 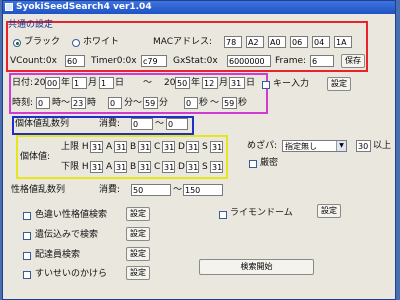 What do you see at coordinates (9, 7) in the screenshot?
I see `app-icon` at bounding box center [9, 7].